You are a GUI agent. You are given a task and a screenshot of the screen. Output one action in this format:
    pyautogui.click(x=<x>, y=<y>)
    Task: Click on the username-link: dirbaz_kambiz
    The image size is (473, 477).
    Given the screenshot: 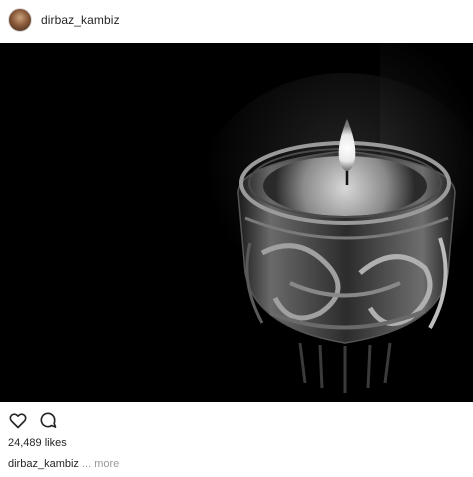 What is the action you would take?
    pyautogui.click(x=80, y=20)
    